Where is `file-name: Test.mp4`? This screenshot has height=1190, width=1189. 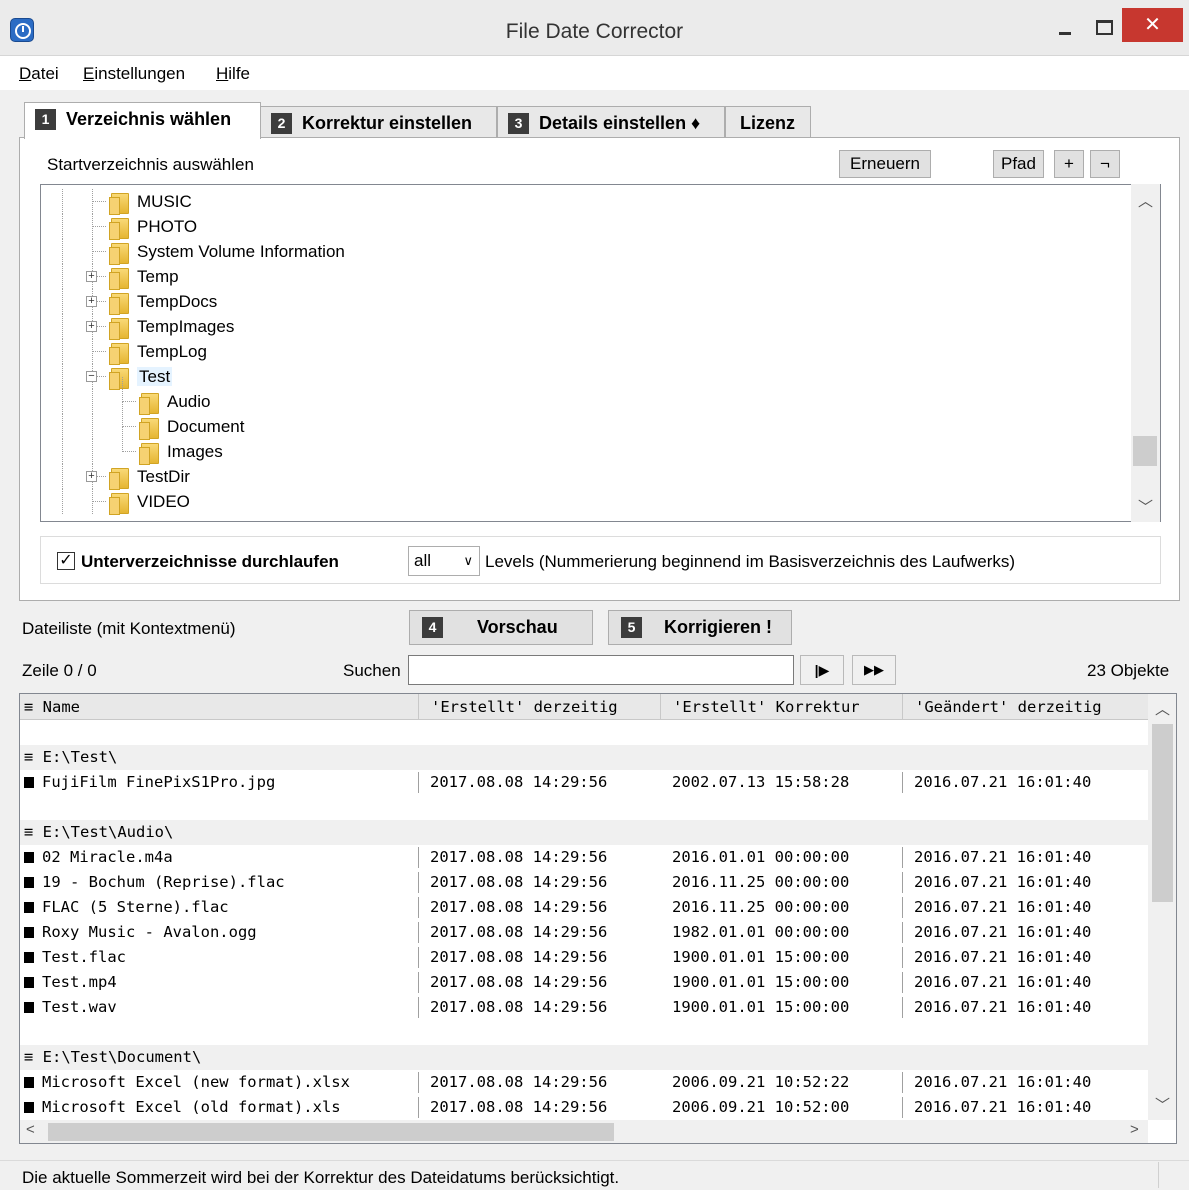 file-name: Test.mp4 is located at coordinates (79, 982).